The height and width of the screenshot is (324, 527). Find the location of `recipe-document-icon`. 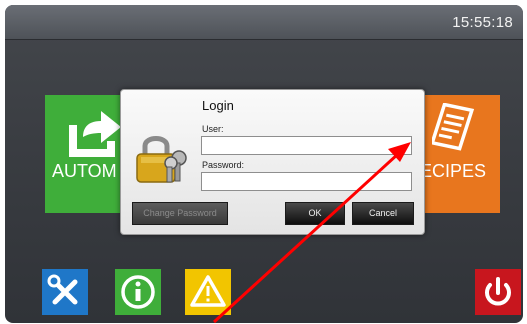

recipe-document-icon is located at coordinates (453, 127).